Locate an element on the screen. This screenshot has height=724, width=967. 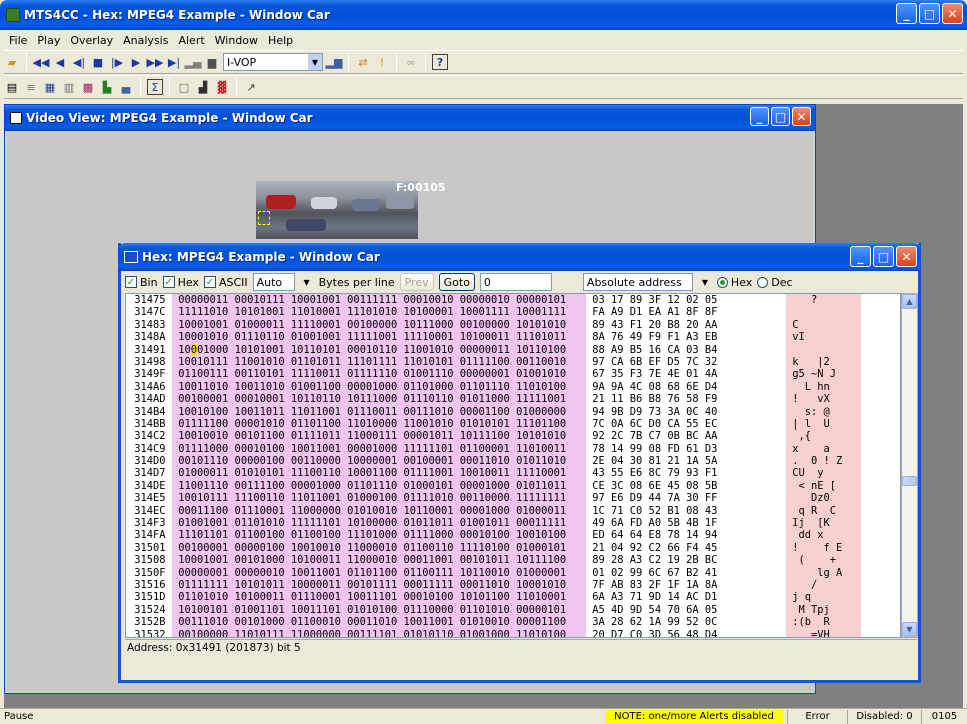
ascii-checkbox: ✓ ASCII is located at coordinates (225, 282).